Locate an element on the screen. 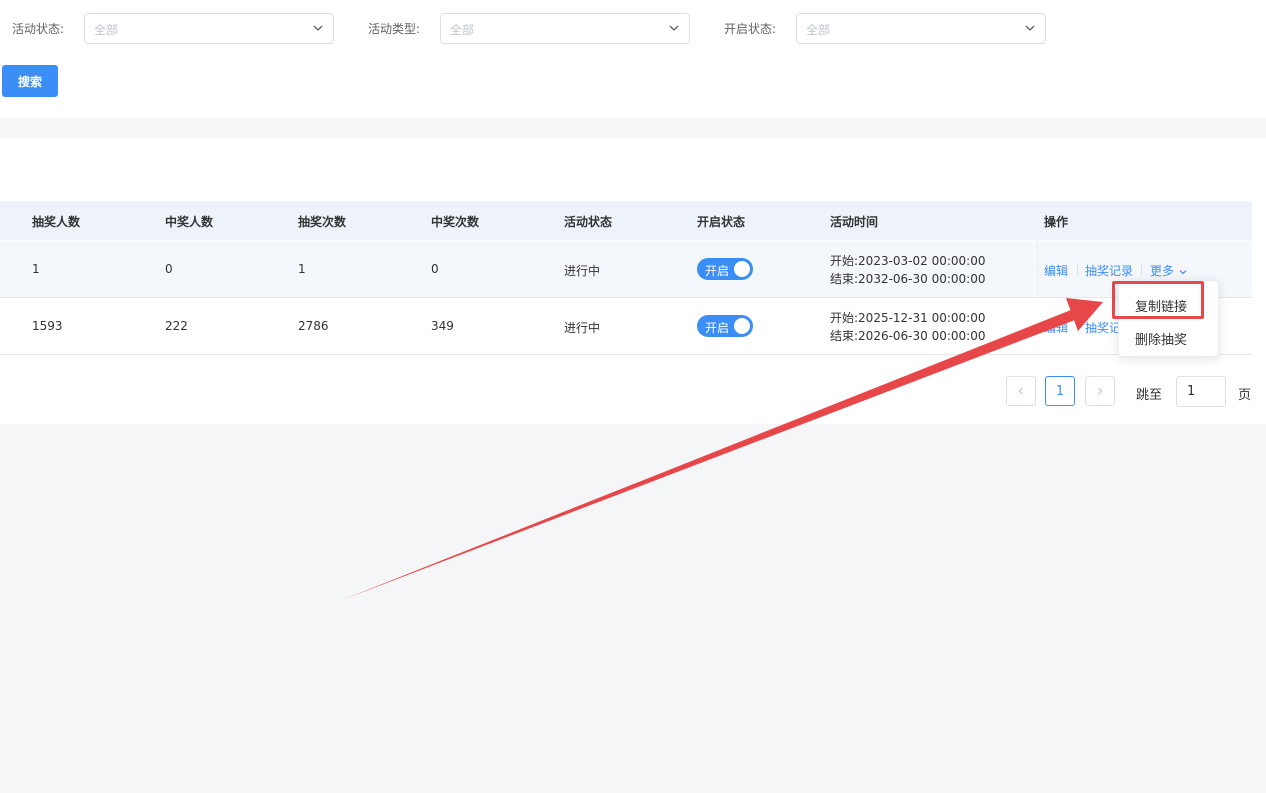  cell-win-times: 0 is located at coordinates (435, 269).